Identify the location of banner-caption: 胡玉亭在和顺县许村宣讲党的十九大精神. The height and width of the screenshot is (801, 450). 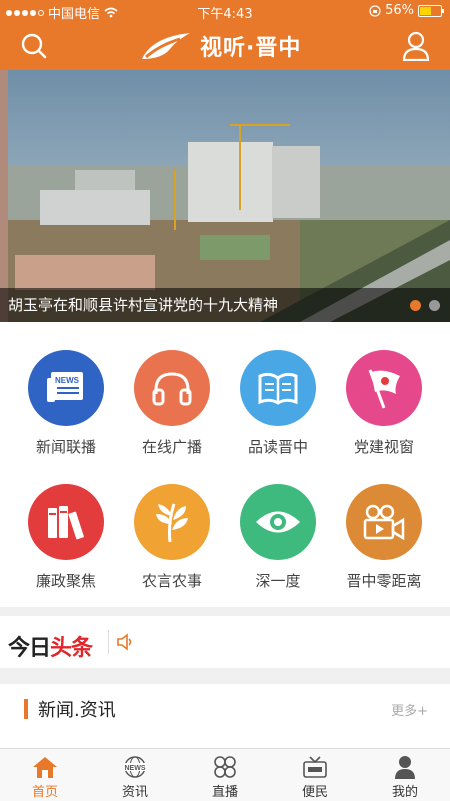
(225, 305).